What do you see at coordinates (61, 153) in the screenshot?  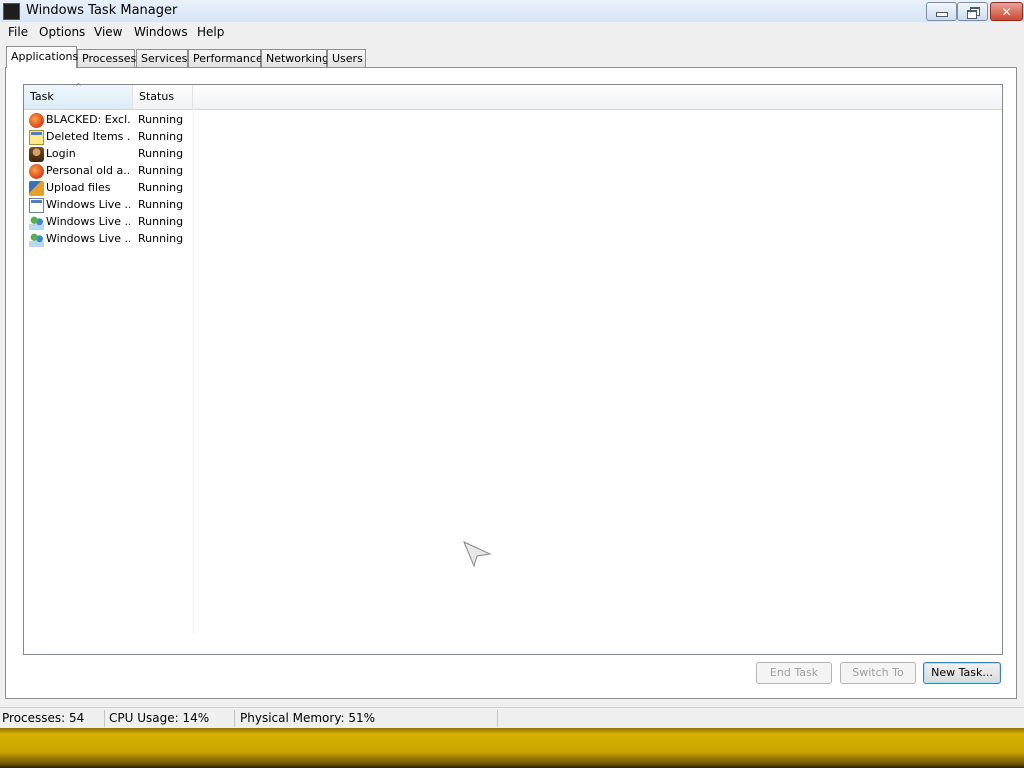 I see `task-name: Login` at bounding box center [61, 153].